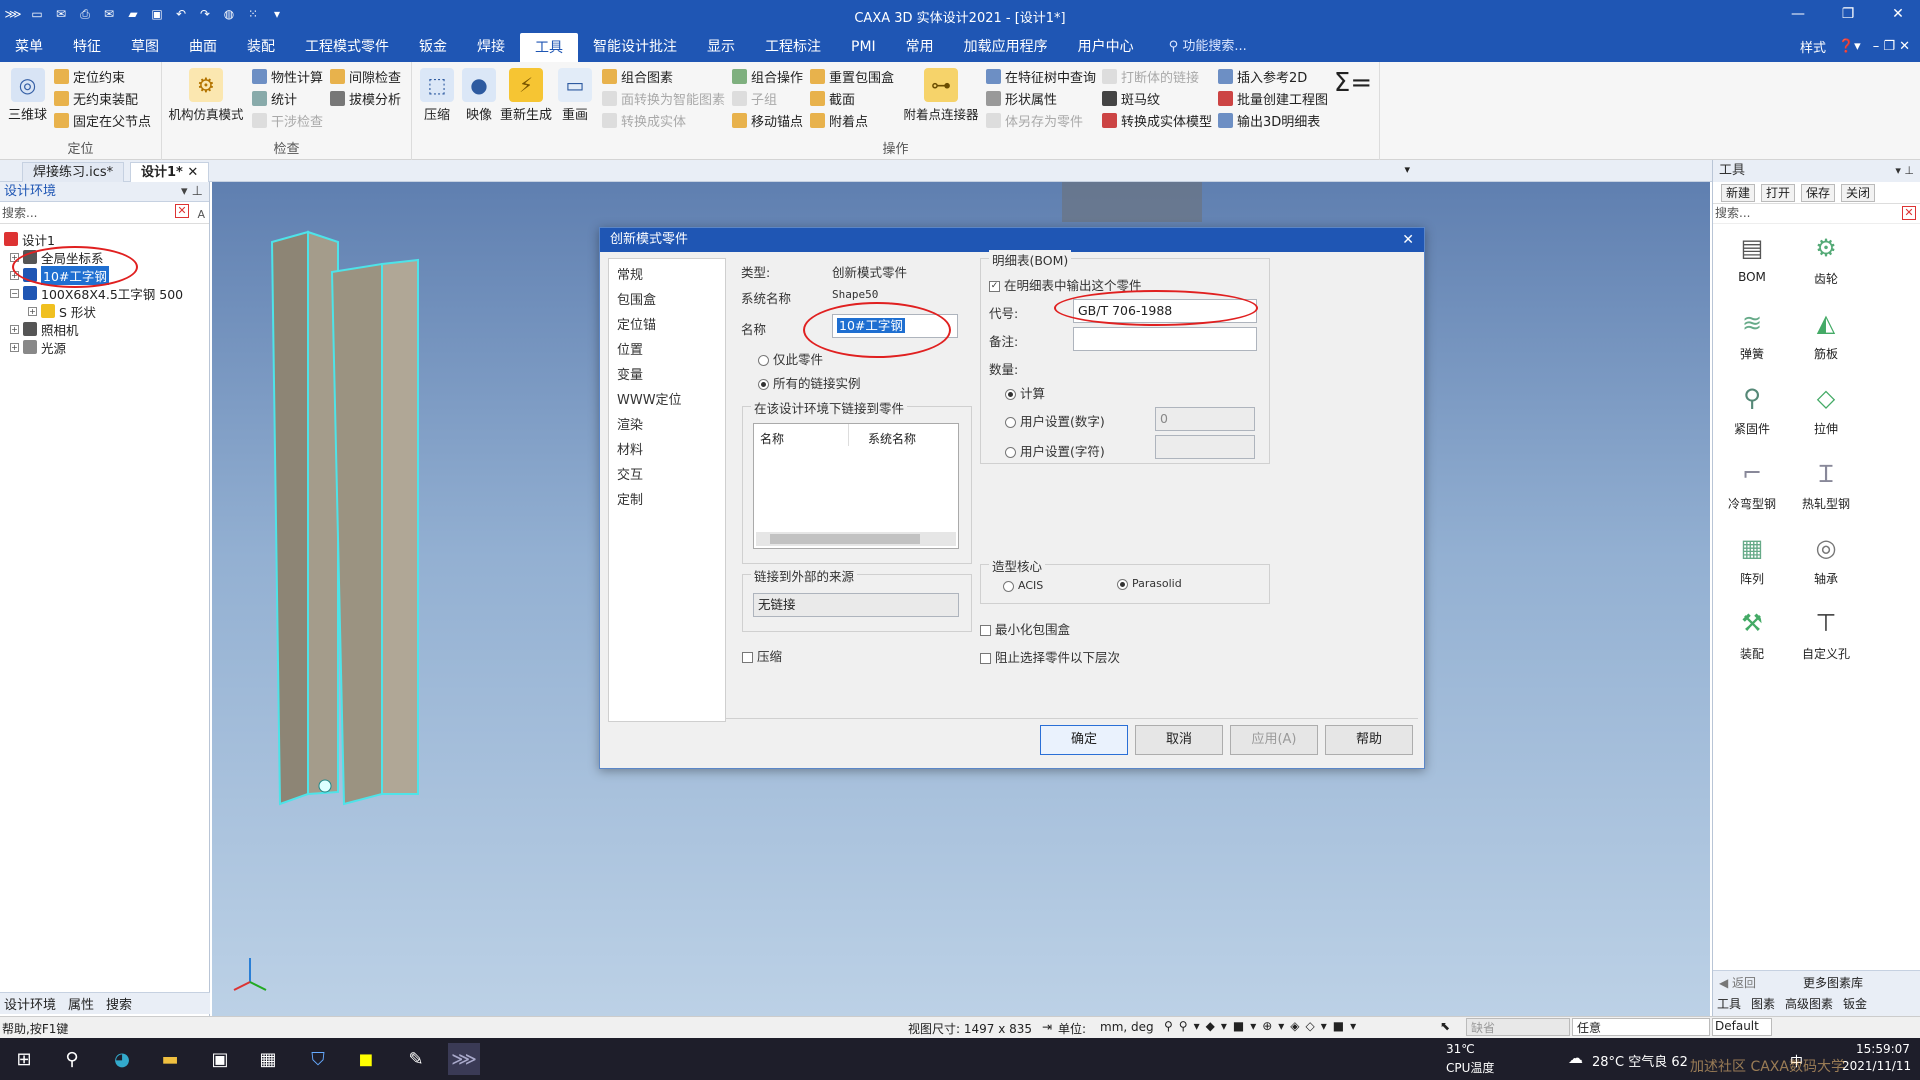 Image resolution: width=1920 pixels, height=1080 pixels. Describe the element at coordinates (630, 373) in the screenshot. I see `nav-variables: 变量` at that location.